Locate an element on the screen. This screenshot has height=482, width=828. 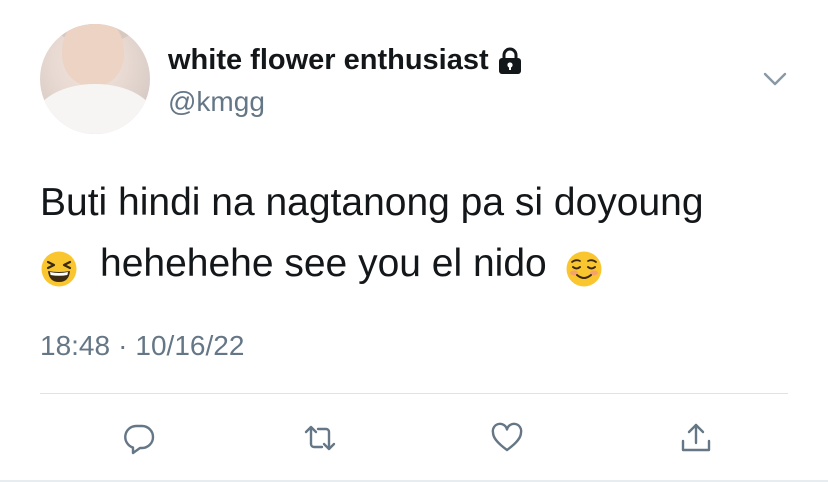
handle: @kmgg is located at coordinates (216, 102).